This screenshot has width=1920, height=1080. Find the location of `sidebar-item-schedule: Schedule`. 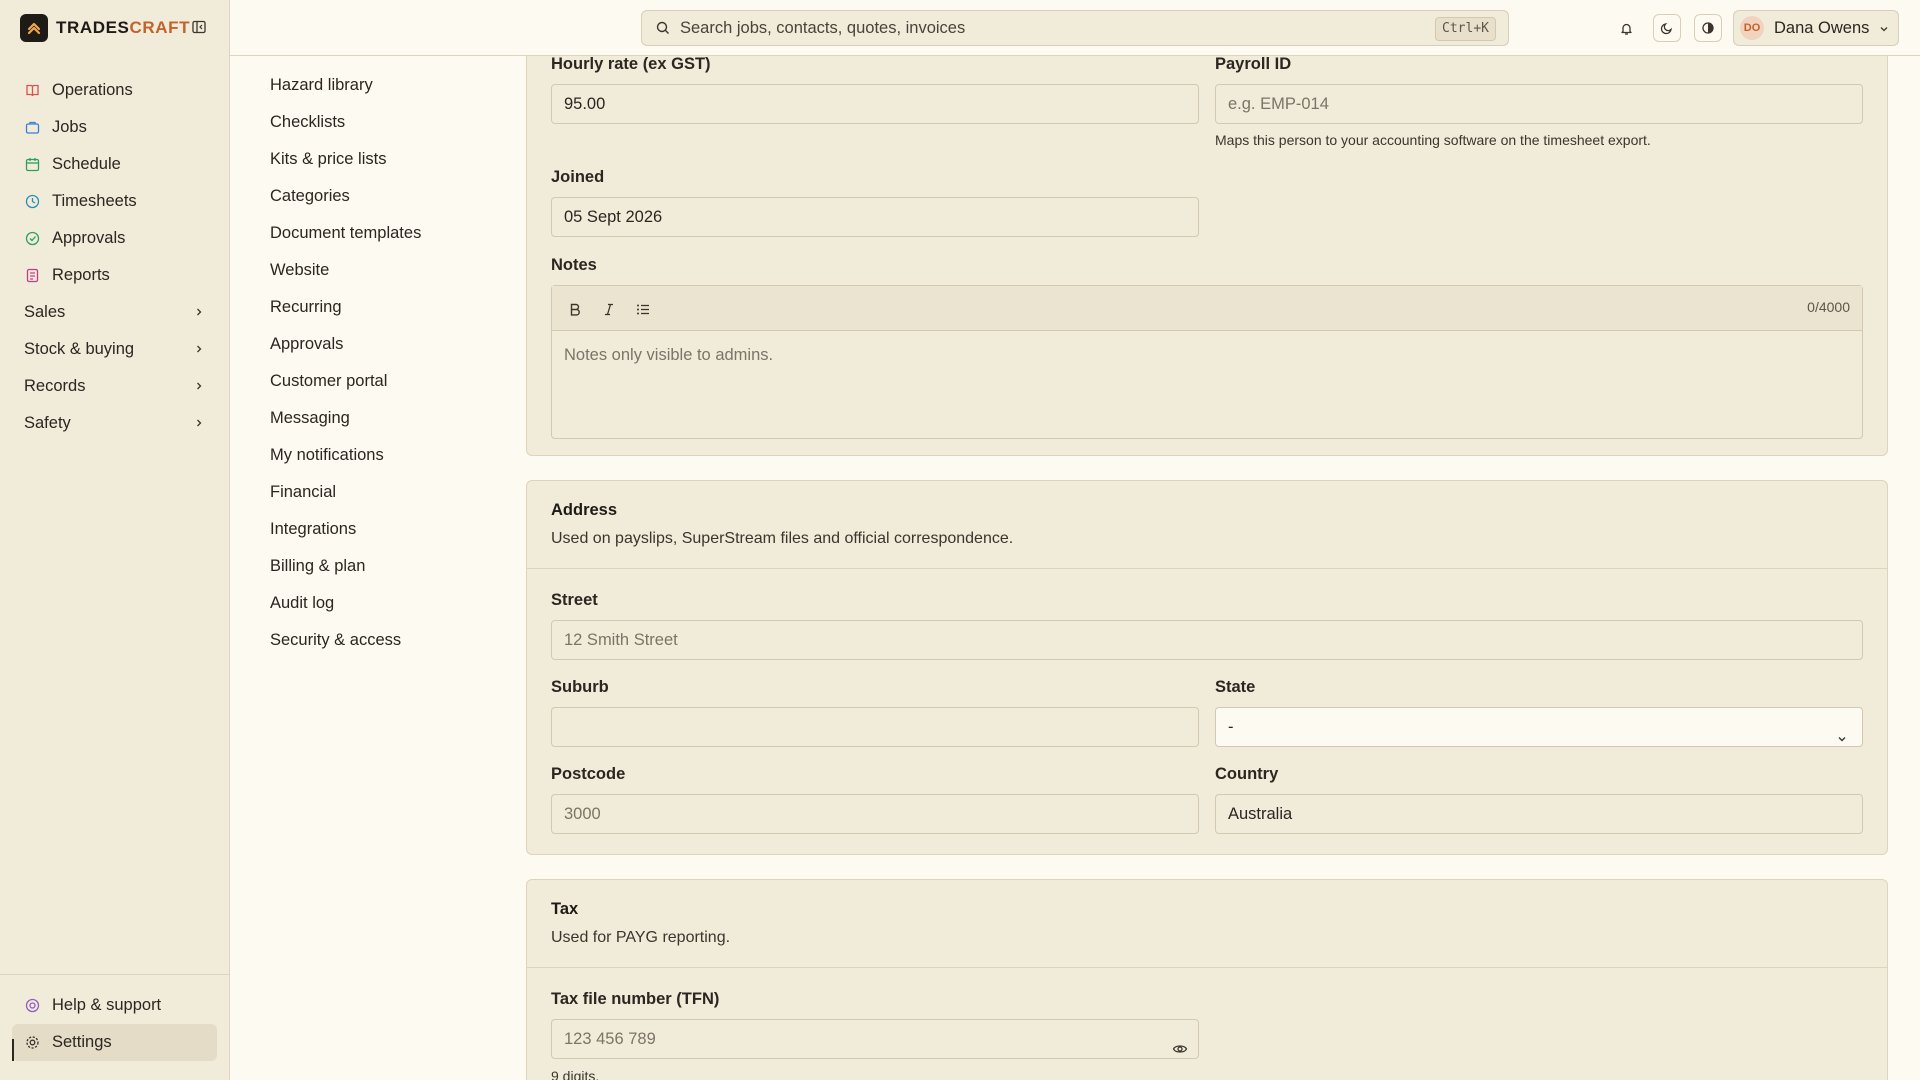

sidebar-item-schedule: Schedule is located at coordinates (115, 164).